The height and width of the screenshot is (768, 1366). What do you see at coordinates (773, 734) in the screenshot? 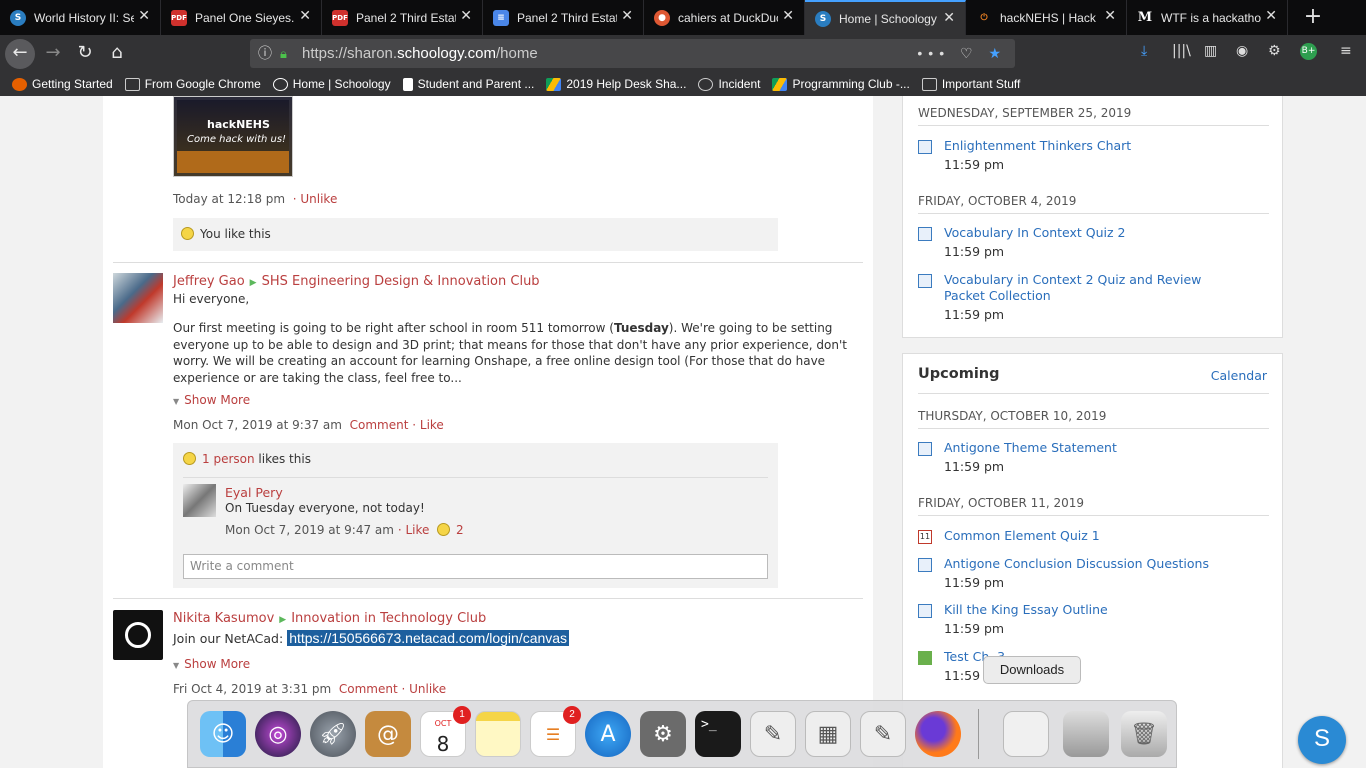
I see `script-editor-icon: ✎` at bounding box center [773, 734].